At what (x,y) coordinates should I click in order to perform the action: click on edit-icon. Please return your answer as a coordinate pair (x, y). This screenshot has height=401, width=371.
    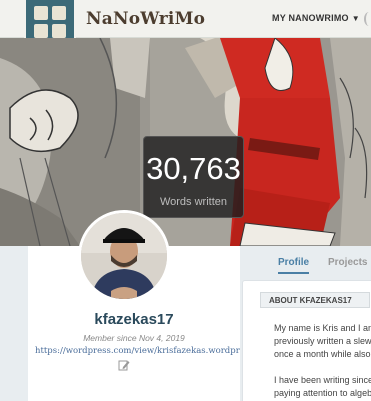
    Looking at the image, I should click on (124, 365).